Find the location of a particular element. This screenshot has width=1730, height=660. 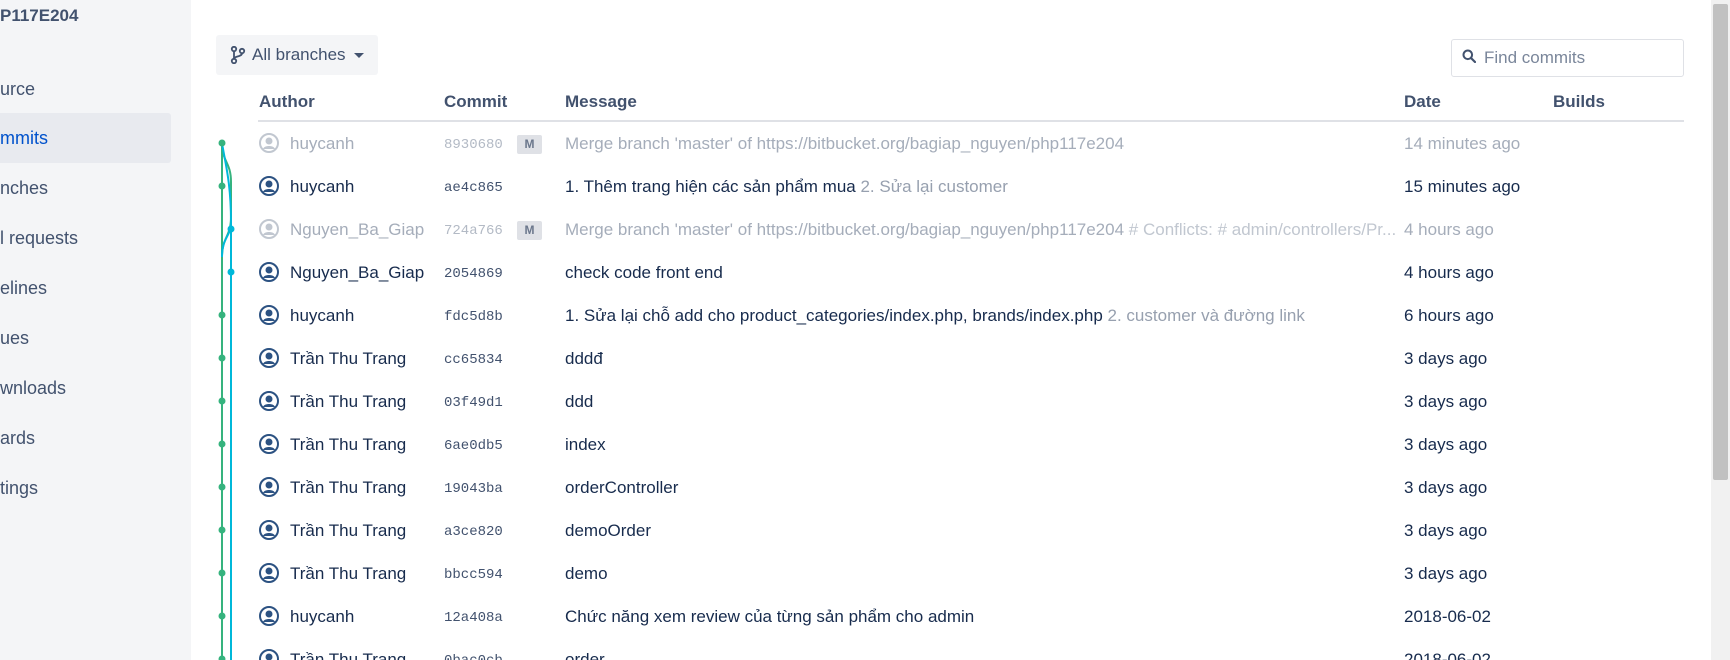

commit-message: order is located at coordinates (999, 655).